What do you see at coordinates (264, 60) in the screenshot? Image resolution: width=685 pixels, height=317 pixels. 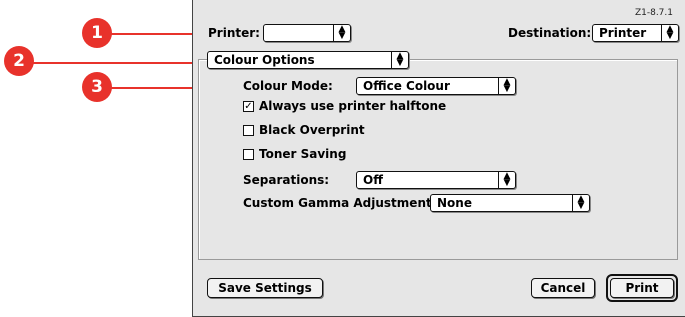 I see `section-value: Colour Options` at bounding box center [264, 60].